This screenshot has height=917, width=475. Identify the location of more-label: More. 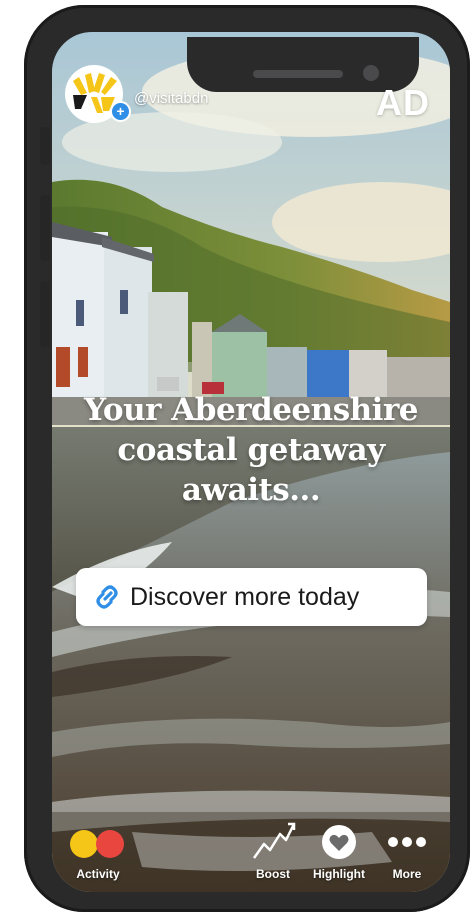
(407, 874).